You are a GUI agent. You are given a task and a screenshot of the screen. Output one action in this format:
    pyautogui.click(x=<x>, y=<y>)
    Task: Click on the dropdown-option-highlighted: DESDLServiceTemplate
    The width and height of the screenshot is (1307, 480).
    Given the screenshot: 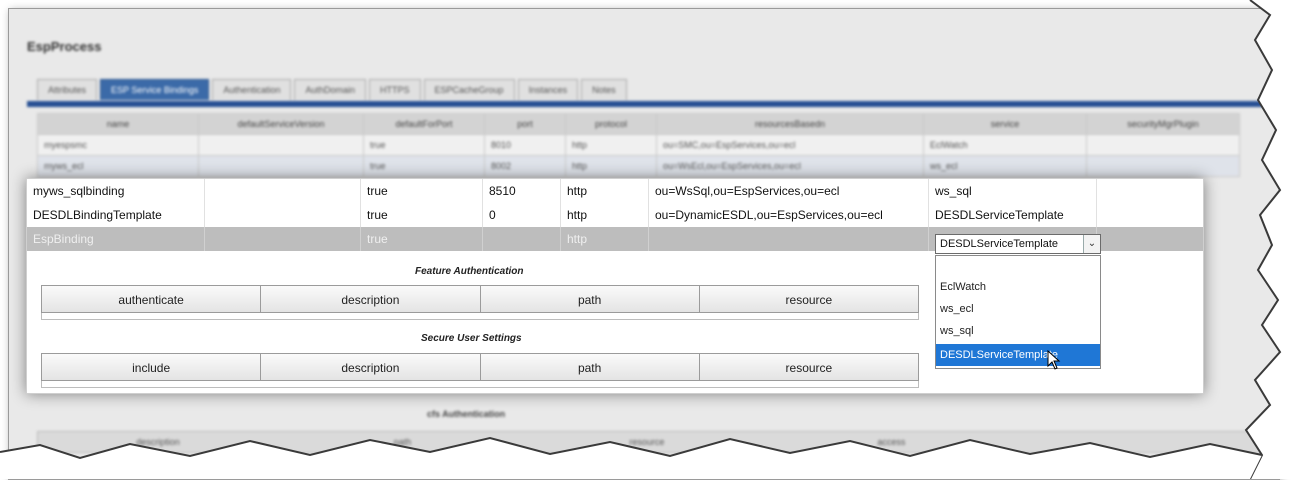 What is the action you would take?
    pyautogui.click(x=1018, y=355)
    